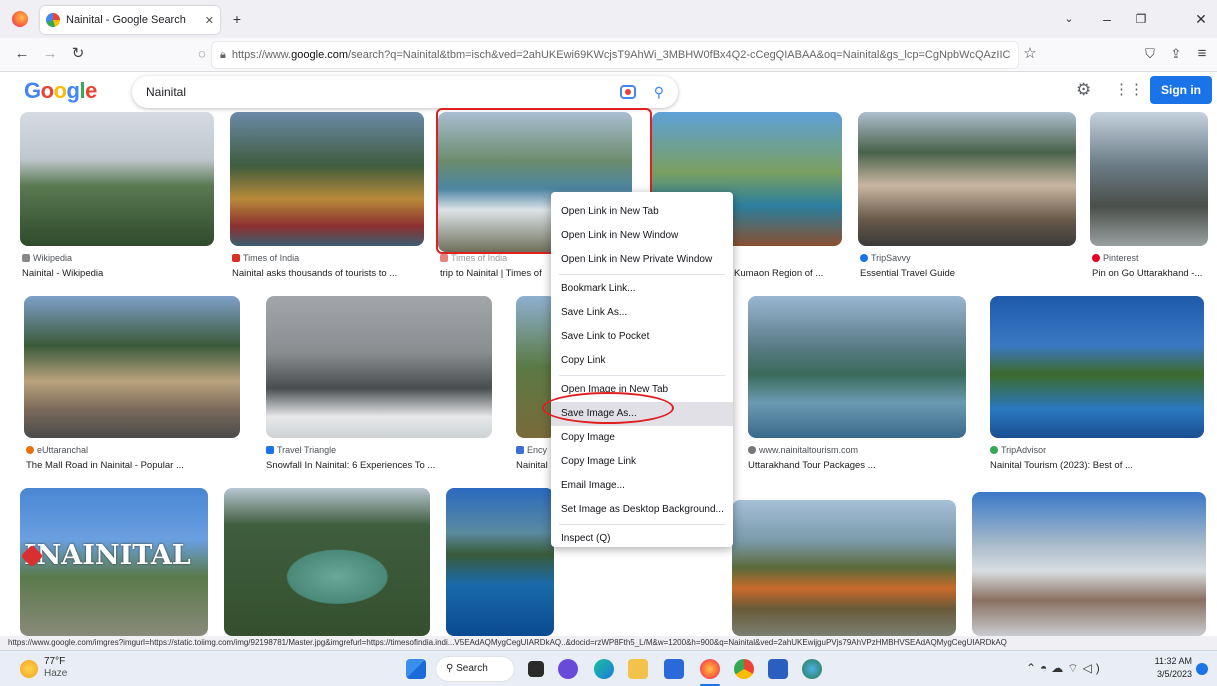 The height and width of the screenshot is (686, 1217). I want to click on nainitaltourism-icon, so click(752, 450).